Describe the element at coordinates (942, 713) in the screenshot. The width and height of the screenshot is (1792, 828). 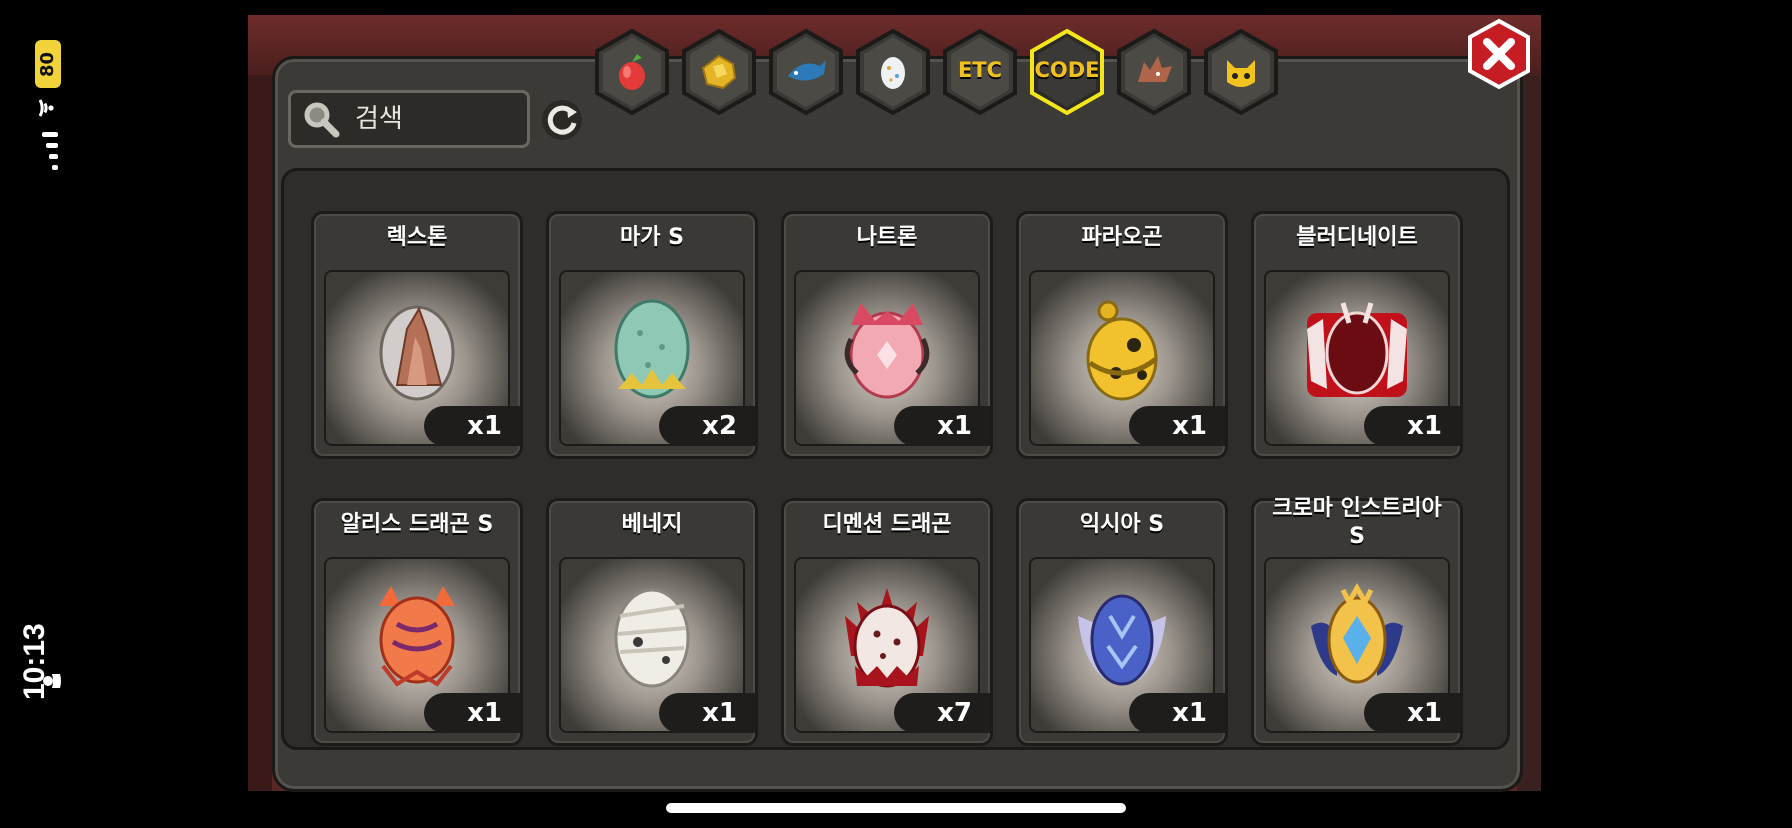
I see `item-quantity: x7` at that location.